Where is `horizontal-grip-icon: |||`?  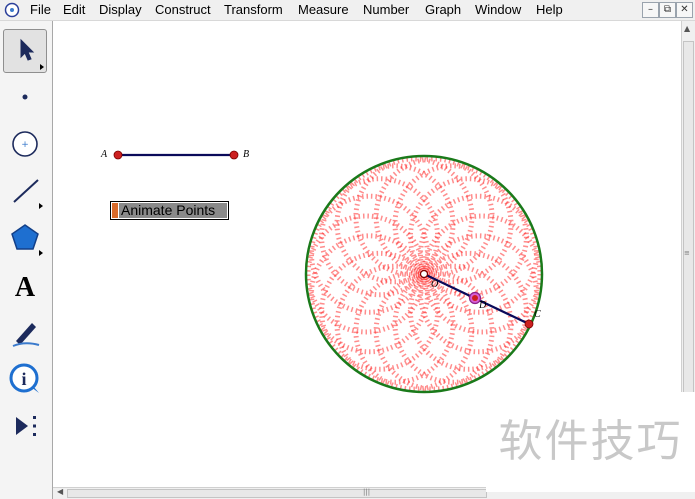
horizontal-grip-icon: ||| is located at coordinates (367, 492).